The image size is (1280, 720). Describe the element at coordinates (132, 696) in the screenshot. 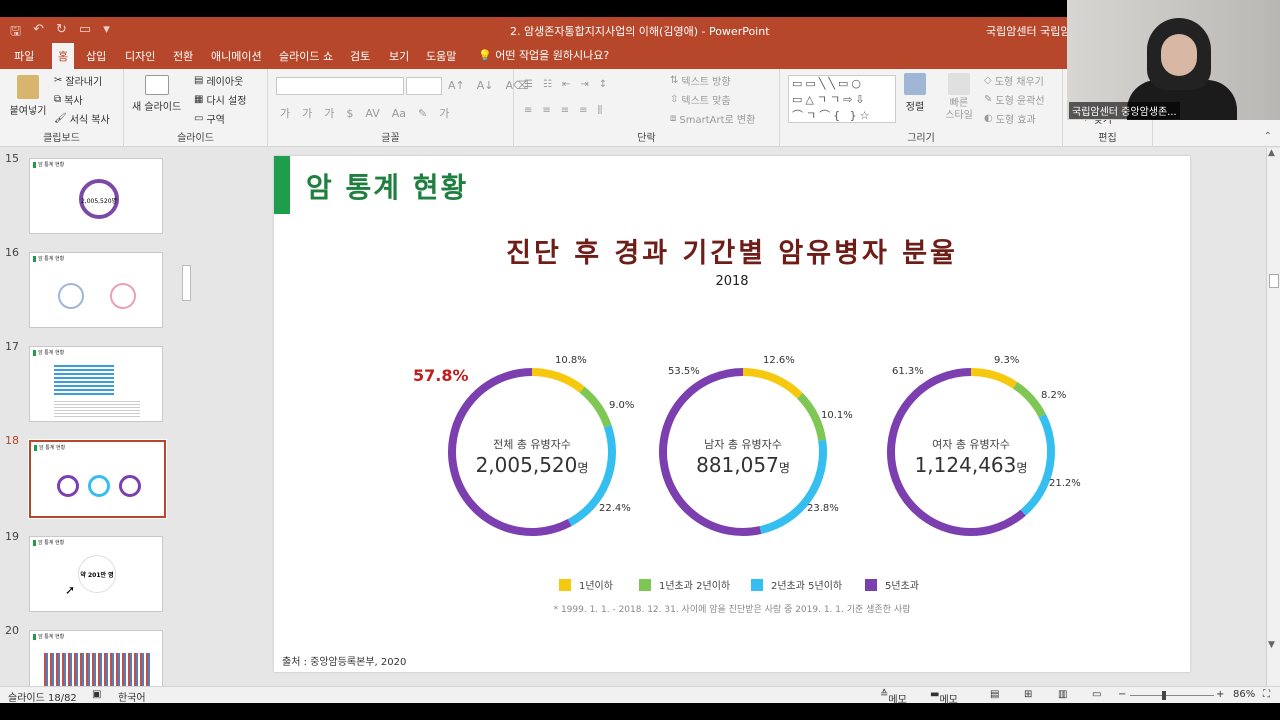

I see `language-indicator: 한국어` at that location.